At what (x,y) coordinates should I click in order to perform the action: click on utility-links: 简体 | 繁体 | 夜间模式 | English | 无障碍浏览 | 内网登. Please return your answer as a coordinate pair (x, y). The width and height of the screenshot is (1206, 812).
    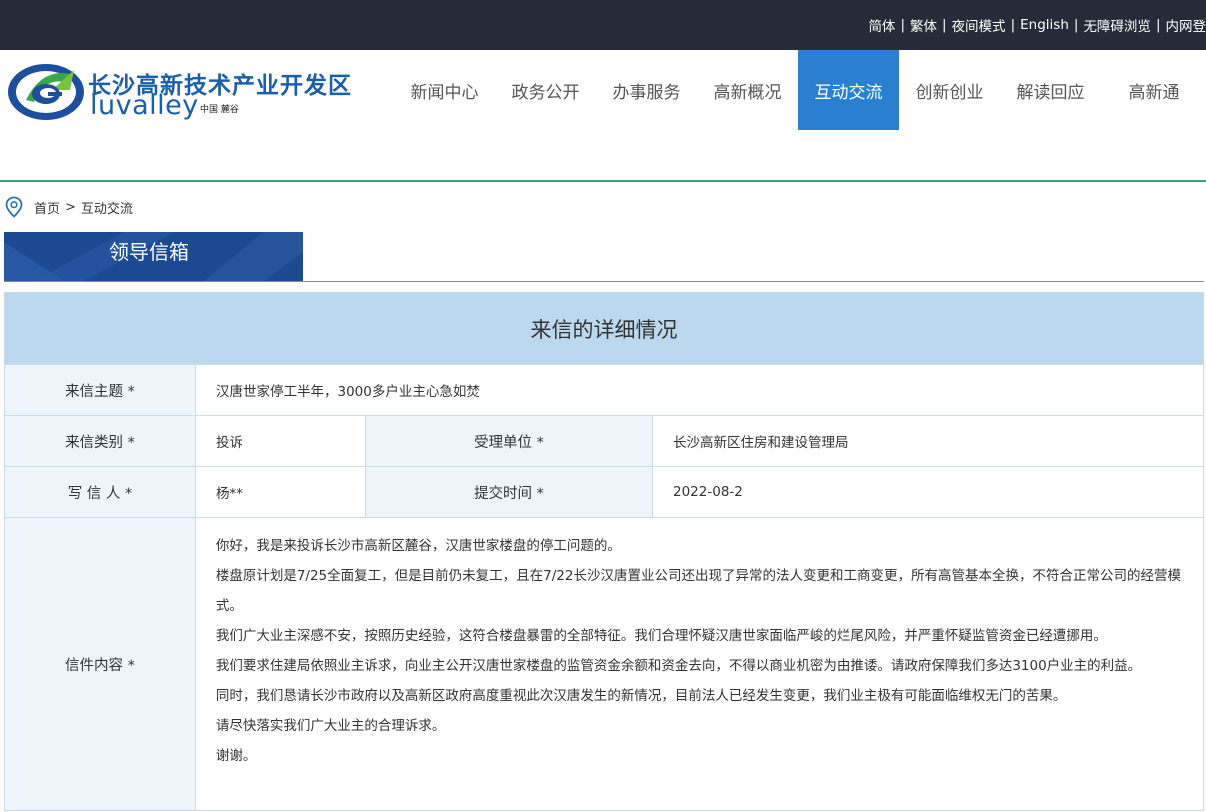
    Looking at the image, I should click on (1037, 25).